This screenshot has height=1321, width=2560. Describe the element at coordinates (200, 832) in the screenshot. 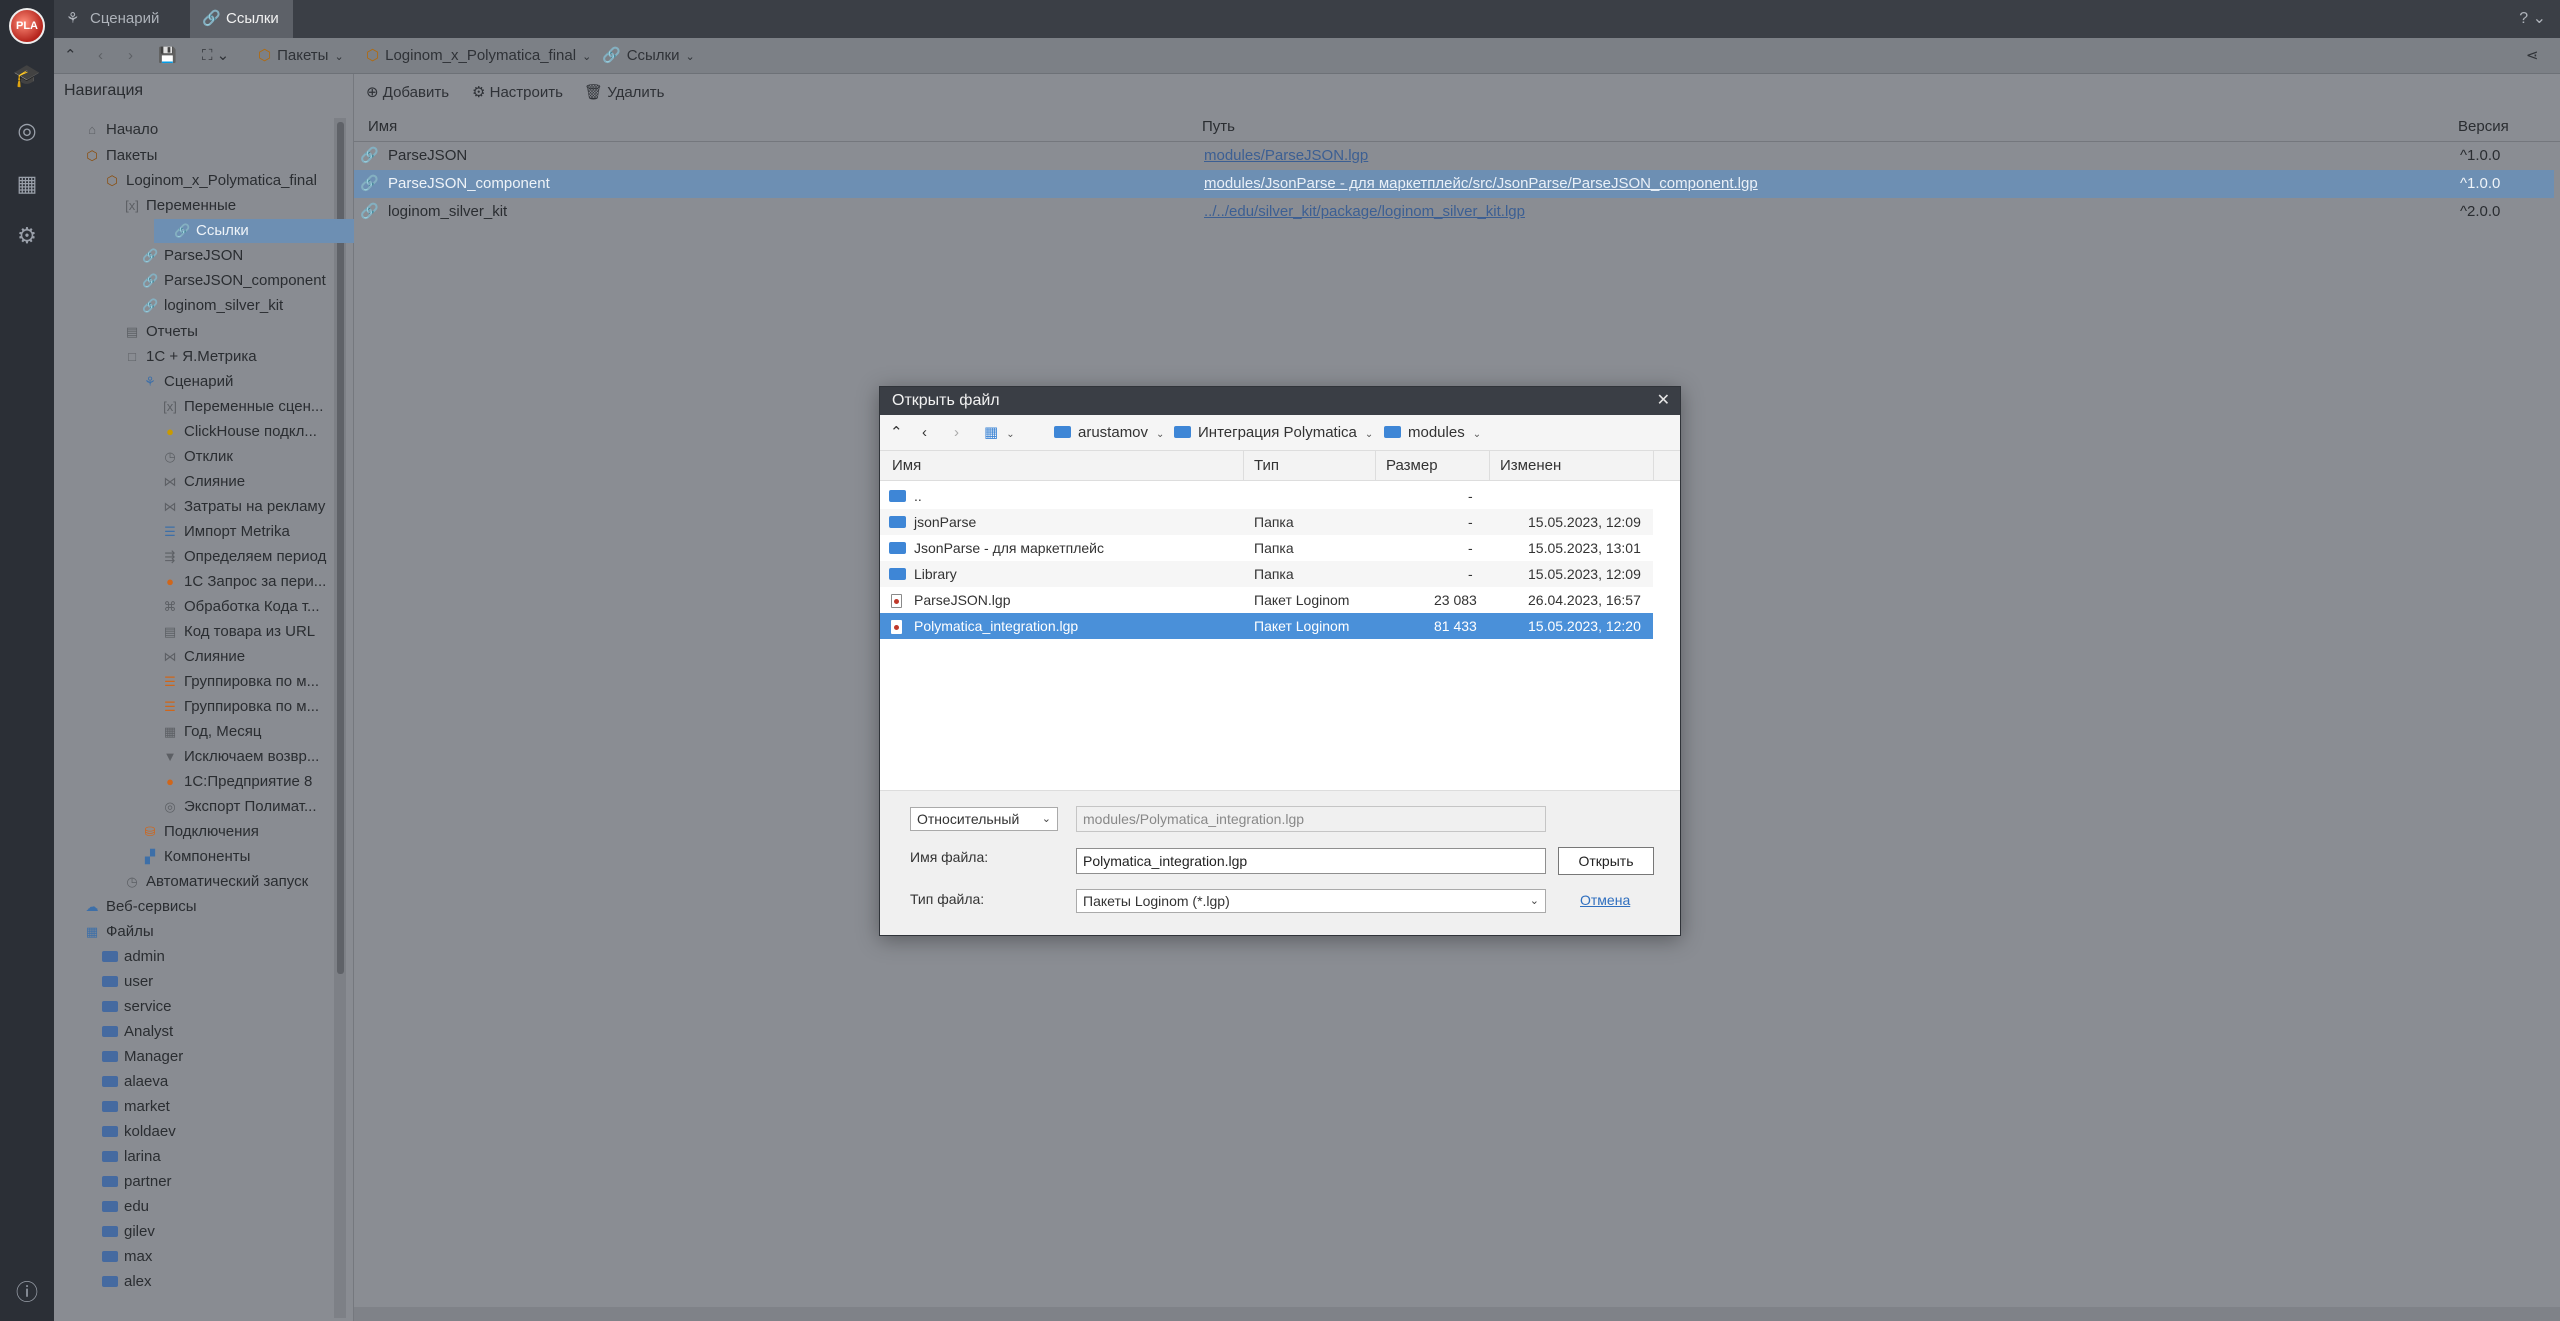

I see `tree-item-connections: ⛁ Подключения` at that location.